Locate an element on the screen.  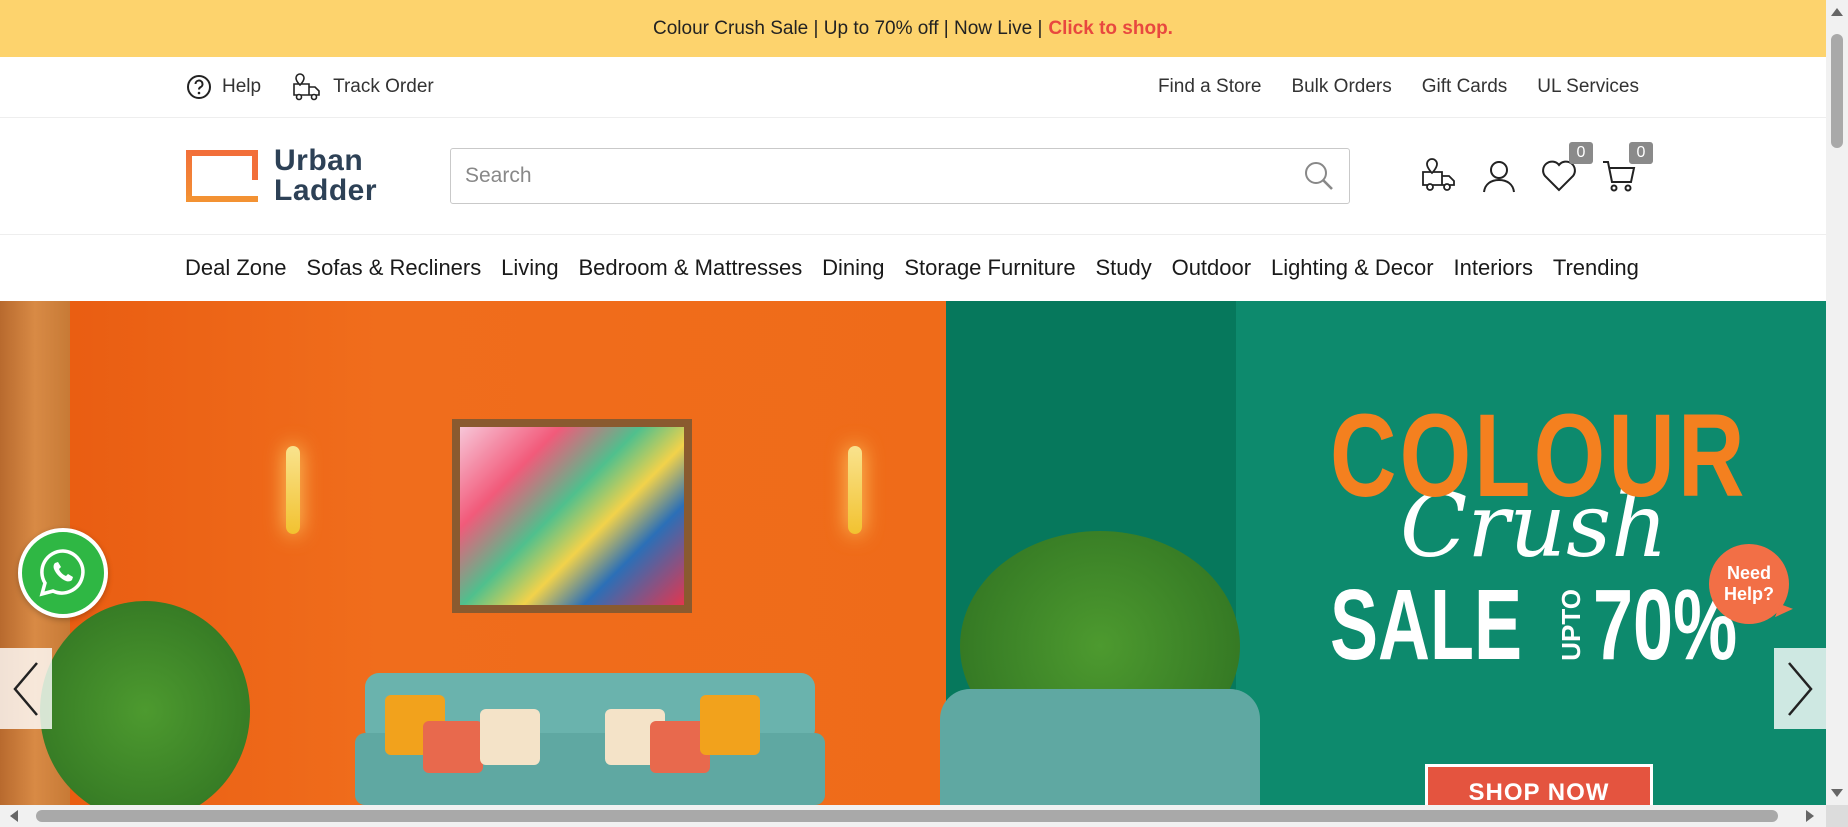
search-icon is located at coordinates (1319, 176).